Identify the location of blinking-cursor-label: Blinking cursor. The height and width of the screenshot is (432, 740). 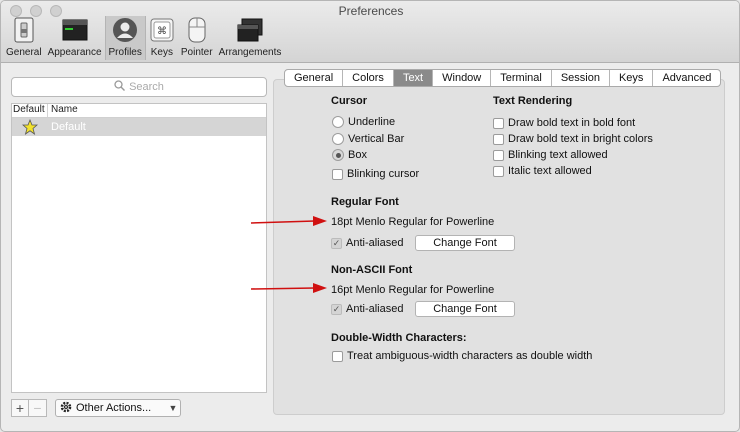
(383, 174).